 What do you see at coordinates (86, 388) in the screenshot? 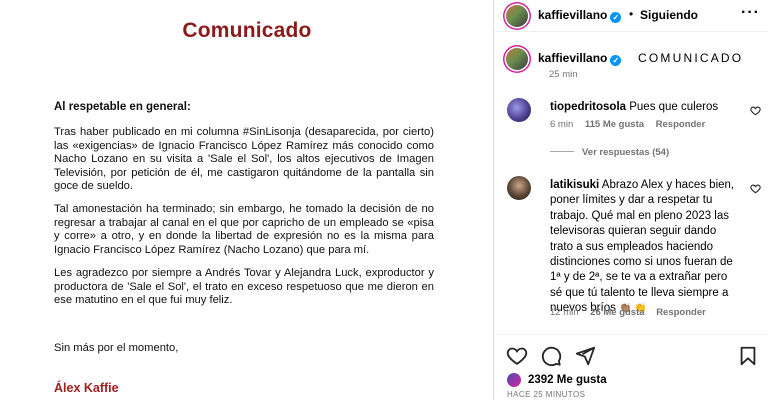
I see `statement-signature: Álex Kaffie` at bounding box center [86, 388].